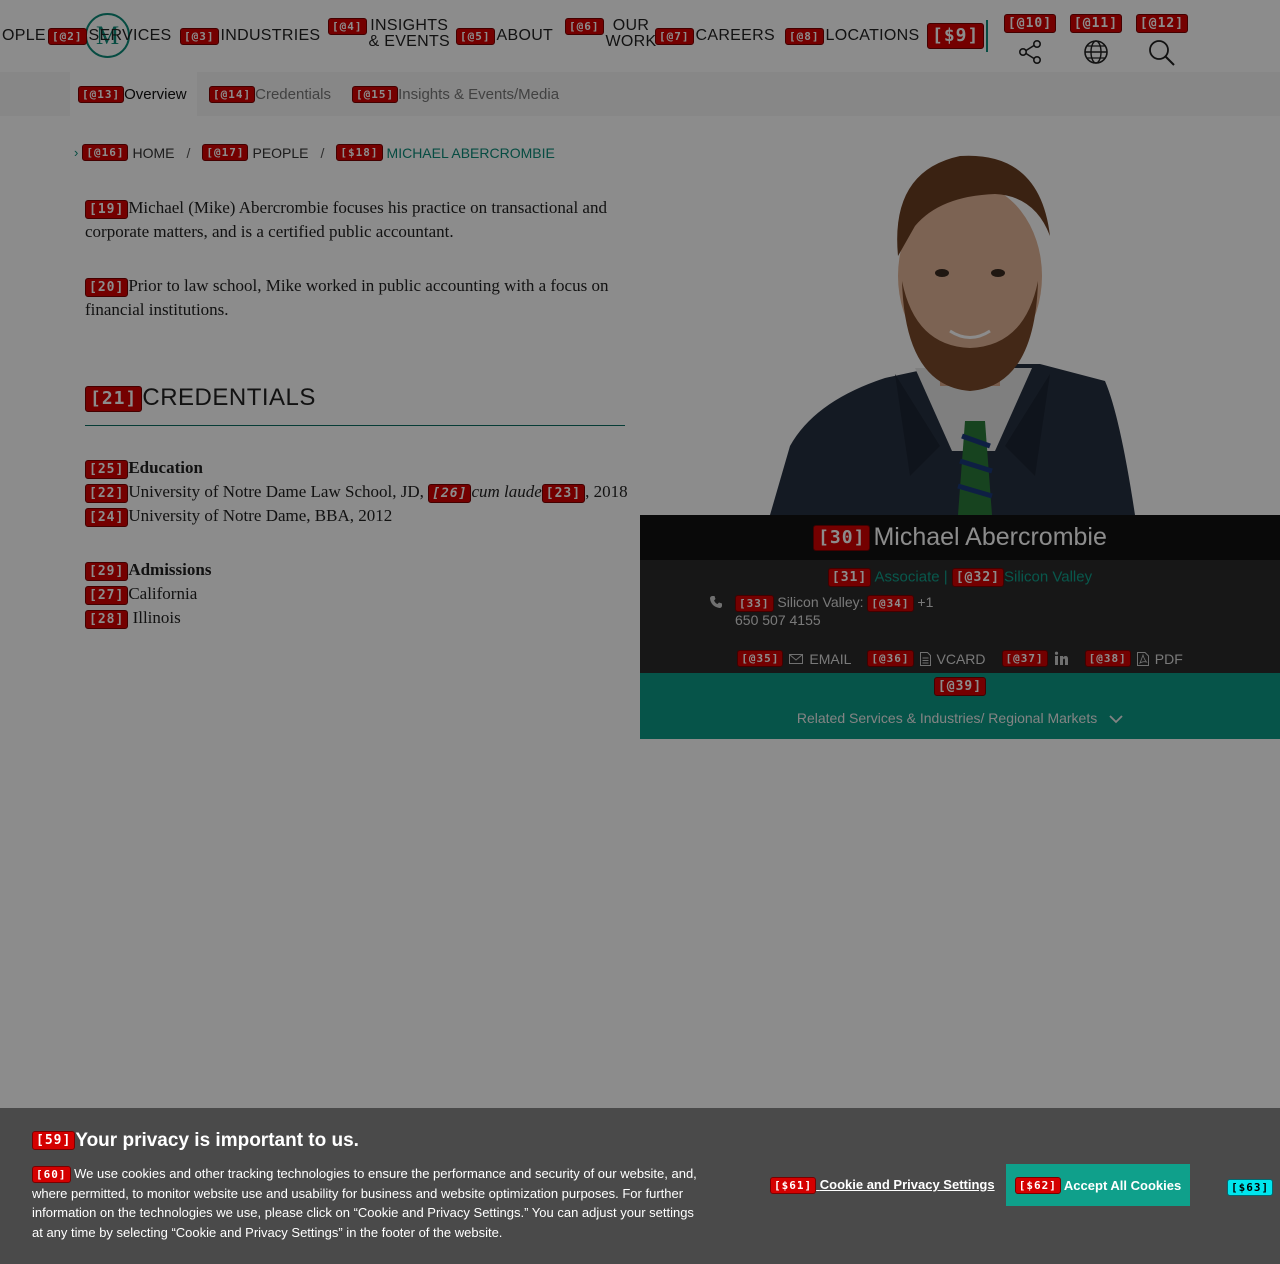 Image resolution: width=1280 pixels, height=1264 pixels. What do you see at coordinates (199, 36) in the screenshot?
I see `nav-industries-tag: [@3]` at bounding box center [199, 36].